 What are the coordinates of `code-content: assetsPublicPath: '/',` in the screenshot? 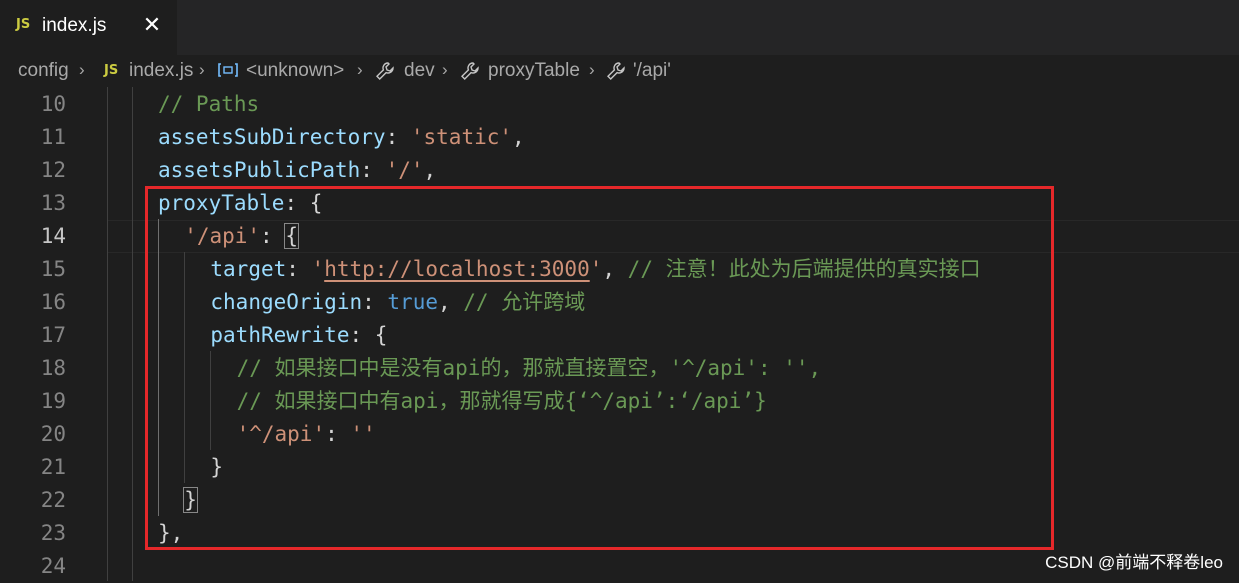 It's located at (297, 170).